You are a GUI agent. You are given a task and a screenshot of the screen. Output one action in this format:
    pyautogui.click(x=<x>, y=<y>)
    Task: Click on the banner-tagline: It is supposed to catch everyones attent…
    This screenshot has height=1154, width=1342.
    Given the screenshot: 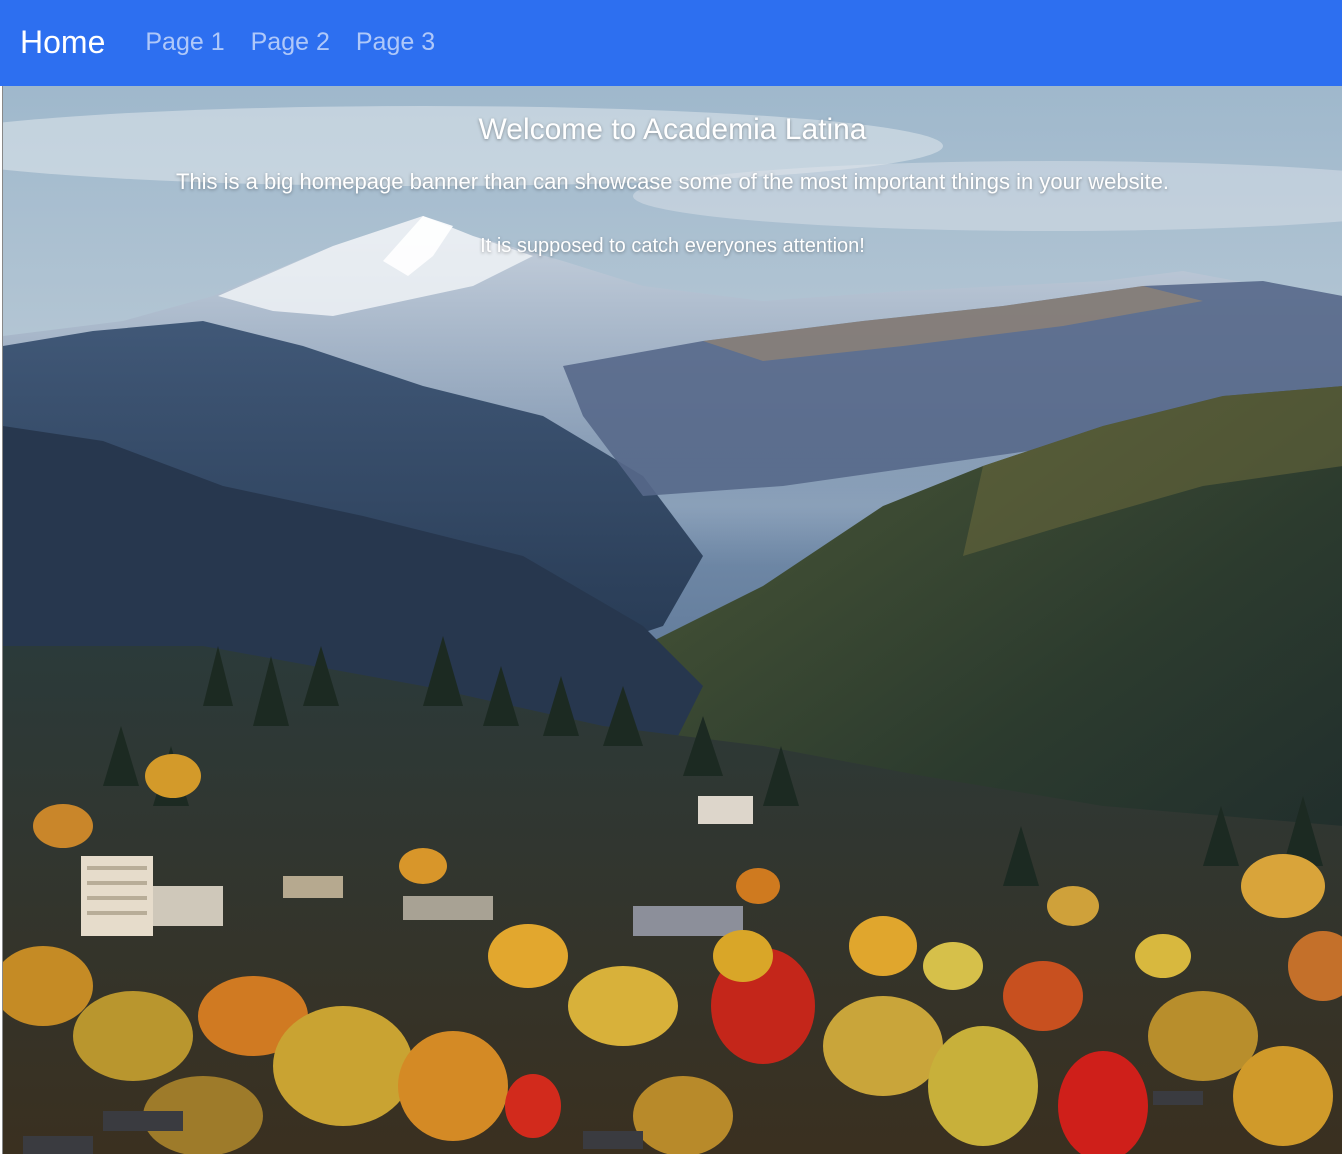 What is the action you would take?
    pyautogui.click(x=672, y=246)
    